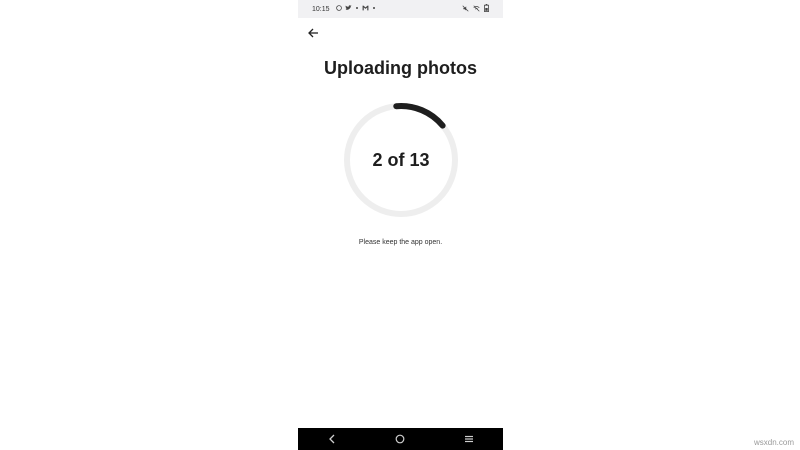 The height and width of the screenshot is (450, 800). I want to click on wifi-off-icon, so click(476, 9).